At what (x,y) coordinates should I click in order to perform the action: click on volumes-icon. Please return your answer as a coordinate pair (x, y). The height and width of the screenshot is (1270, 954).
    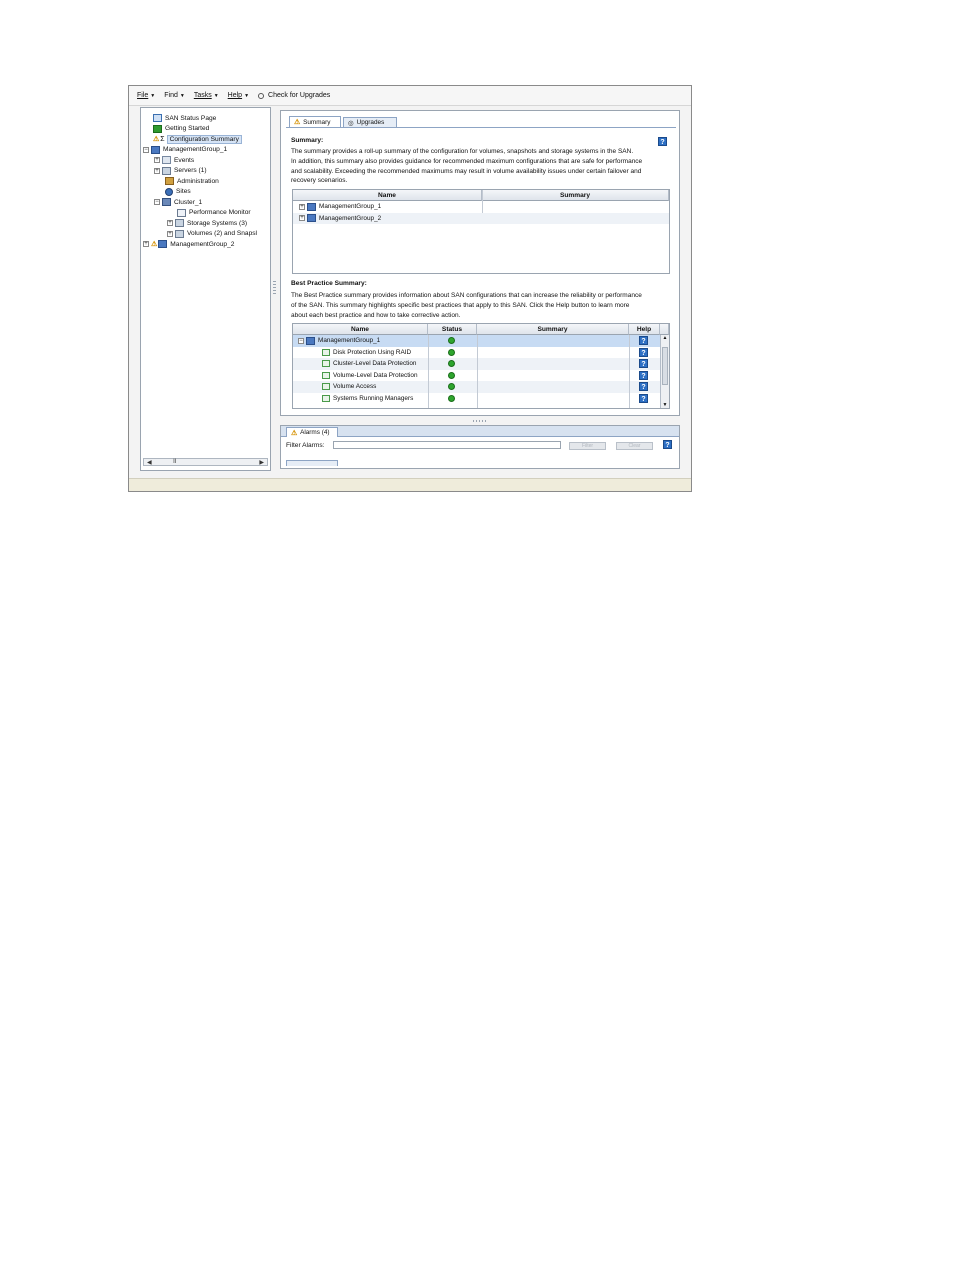
    Looking at the image, I should click on (179, 233).